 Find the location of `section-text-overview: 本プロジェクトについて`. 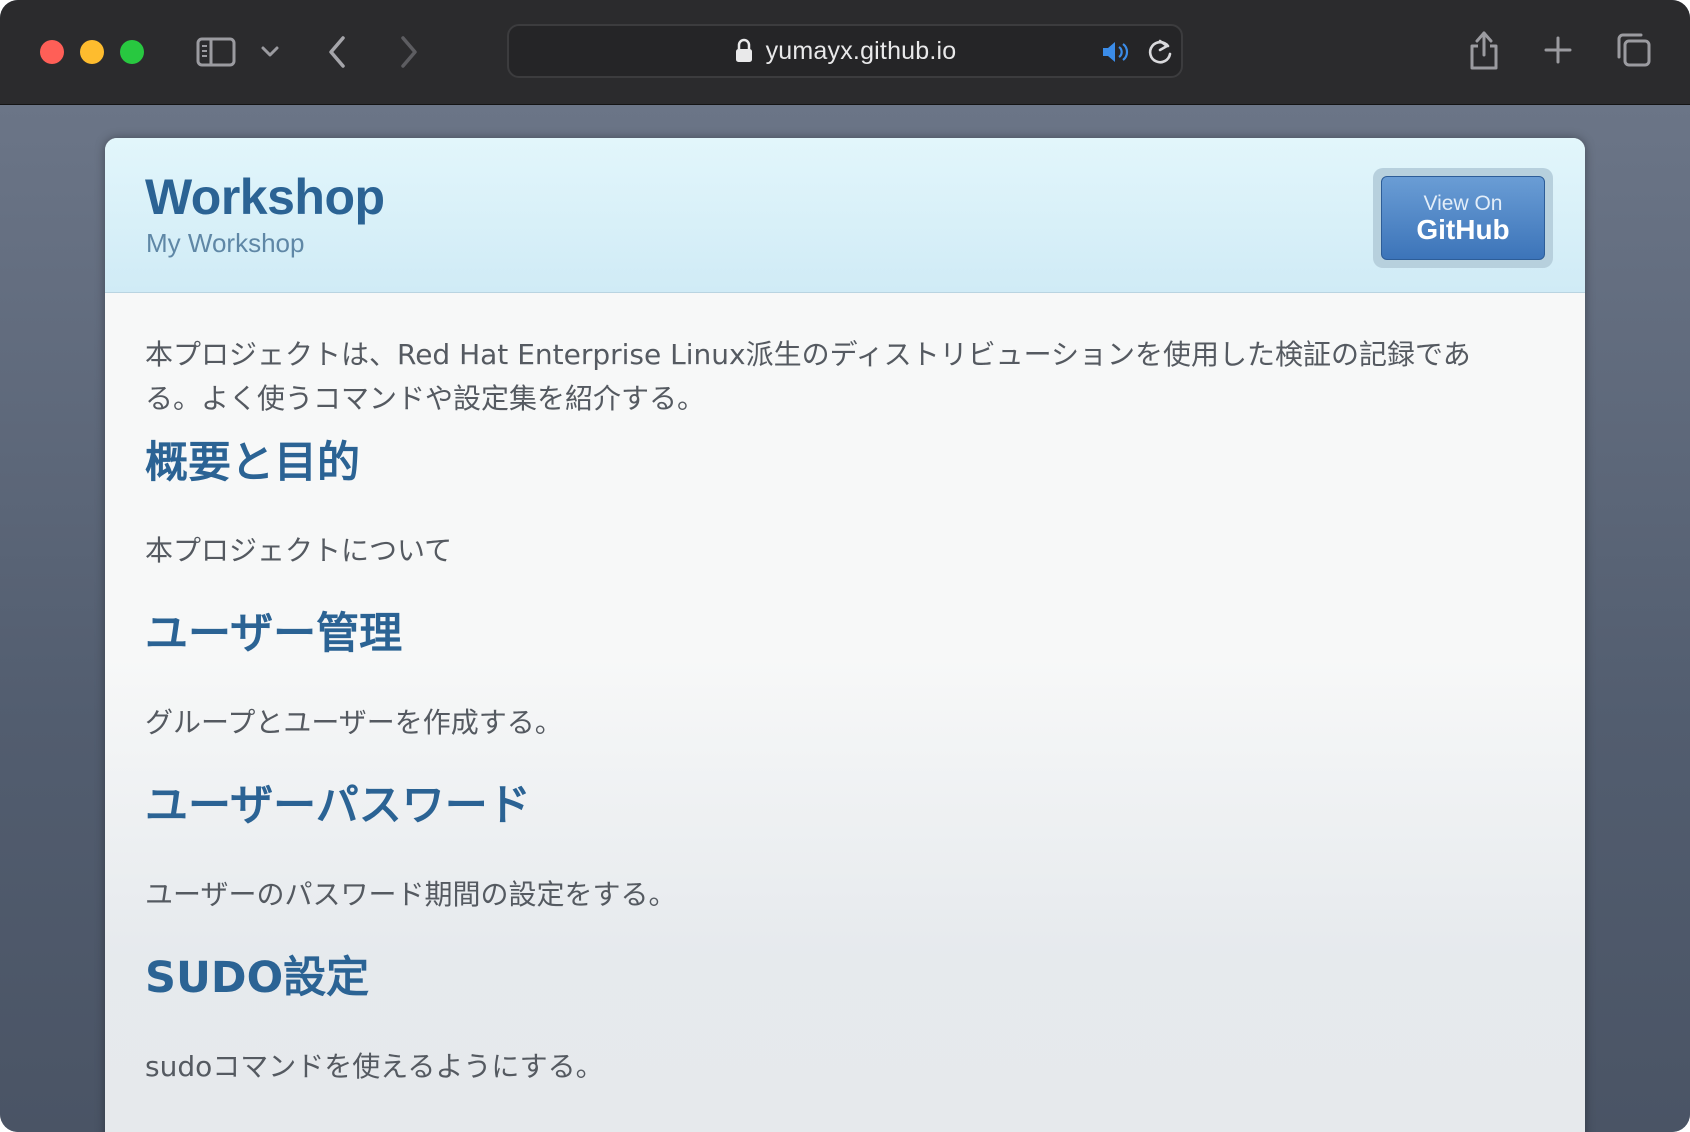

section-text-overview: 本プロジェクトについて is located at coordinates (299, 550).